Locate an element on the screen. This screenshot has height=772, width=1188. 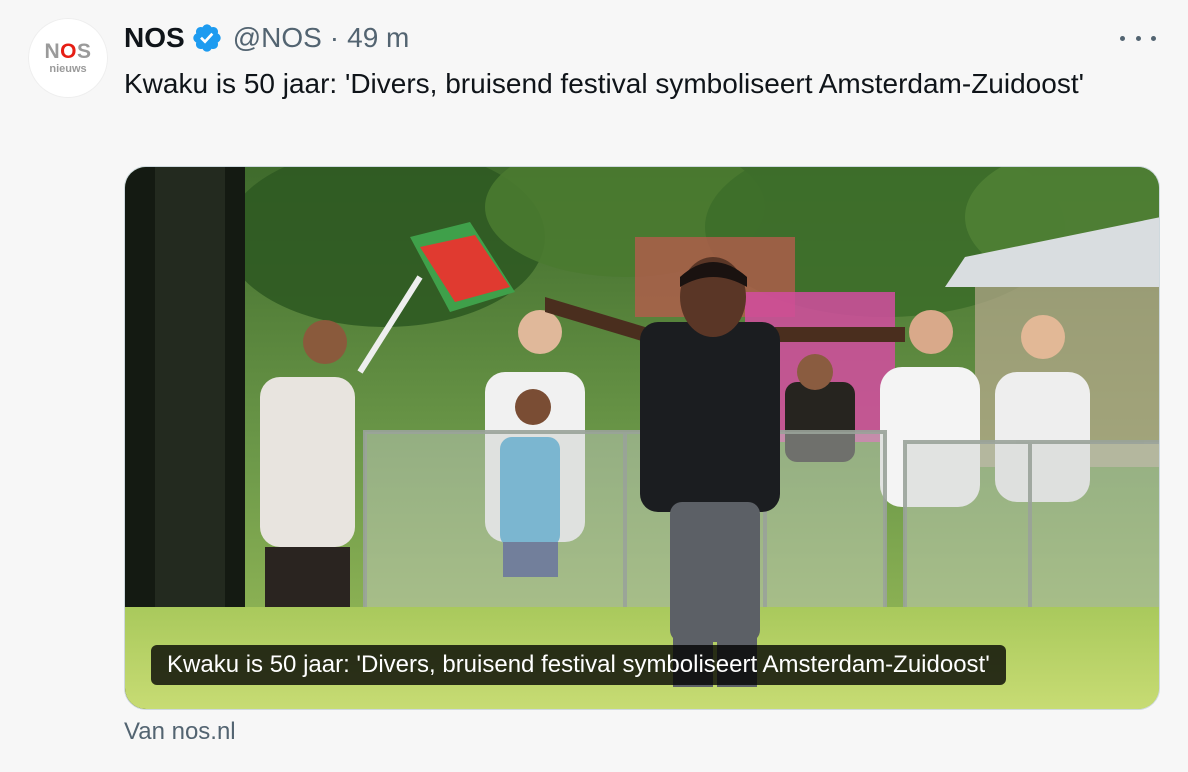
user-handle: @NOS is located at coordinates (277, 38).